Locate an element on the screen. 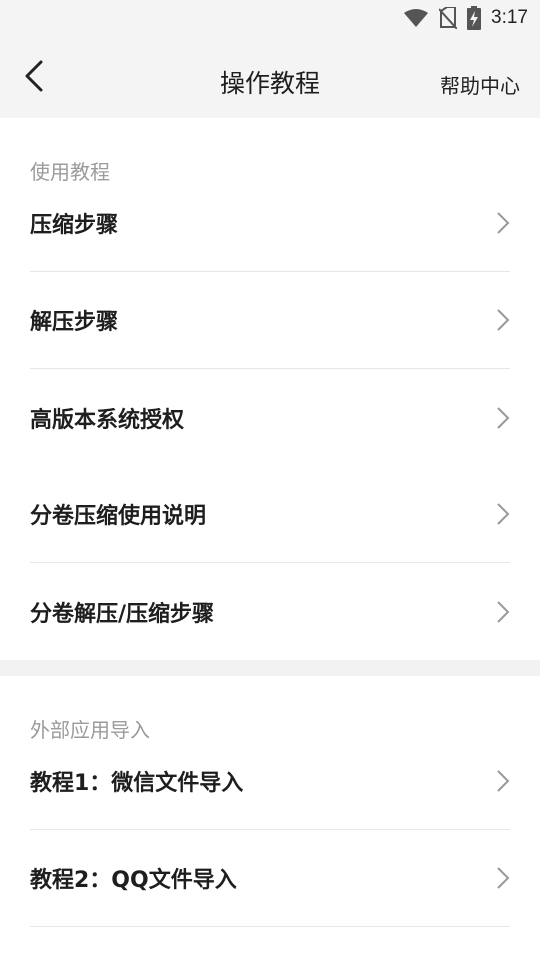  list-item-label: 高版本系统授权 is located at coordinates (107, 420).